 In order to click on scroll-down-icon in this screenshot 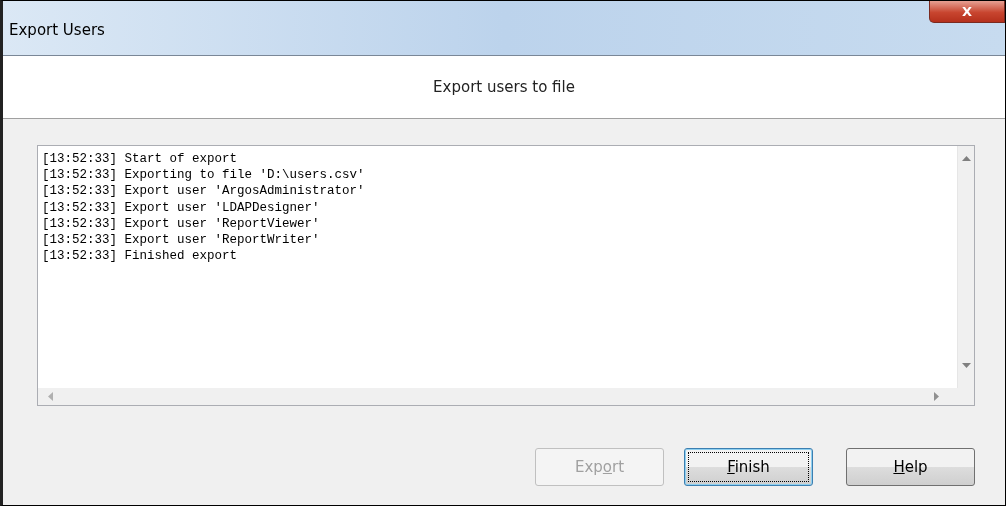, I will do `click(966, 365)`.